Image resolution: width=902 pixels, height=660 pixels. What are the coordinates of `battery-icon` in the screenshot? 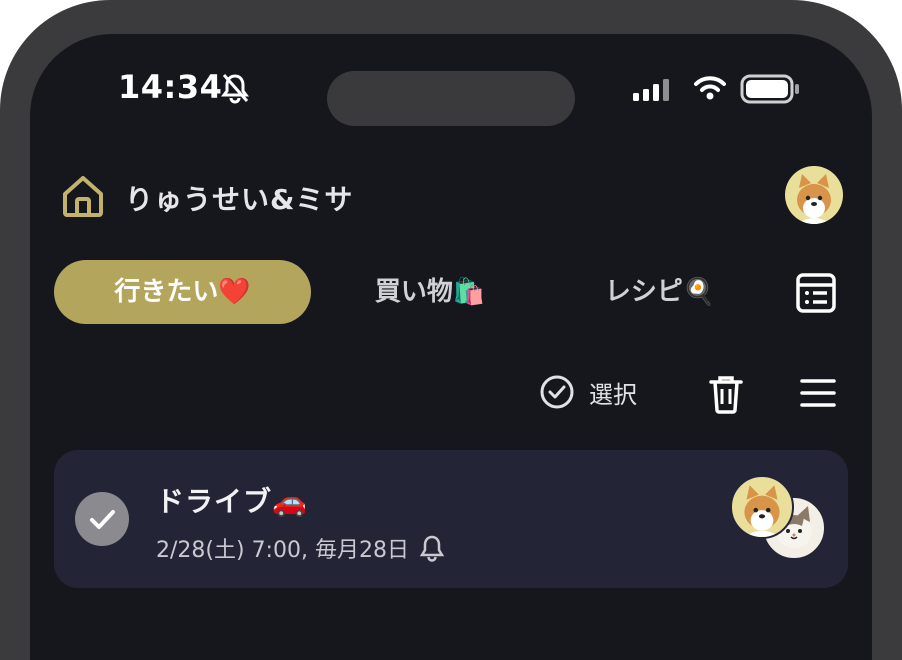 It's located at (769, 89).